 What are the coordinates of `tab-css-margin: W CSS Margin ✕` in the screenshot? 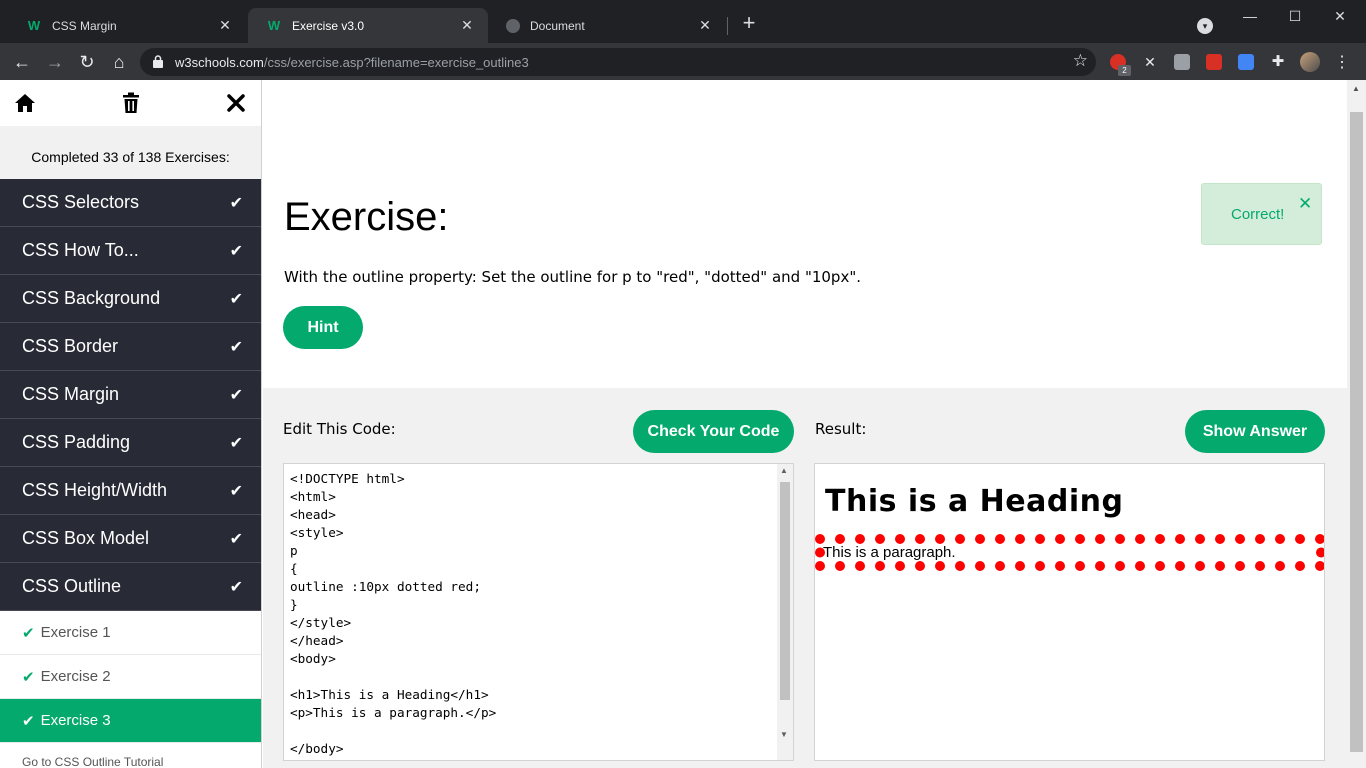 It's located at (127, 25).